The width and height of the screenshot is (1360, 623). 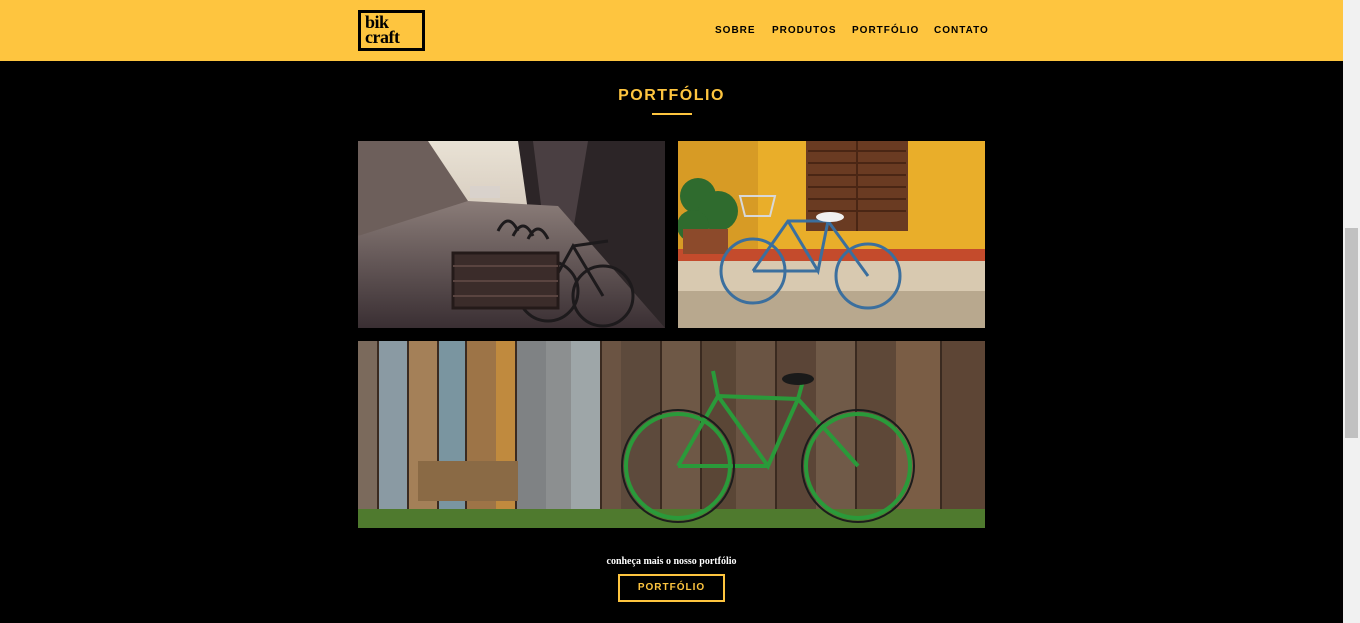 I want to click on portfolio-button: PORTFÓLIO, so click(x=671, y=588).